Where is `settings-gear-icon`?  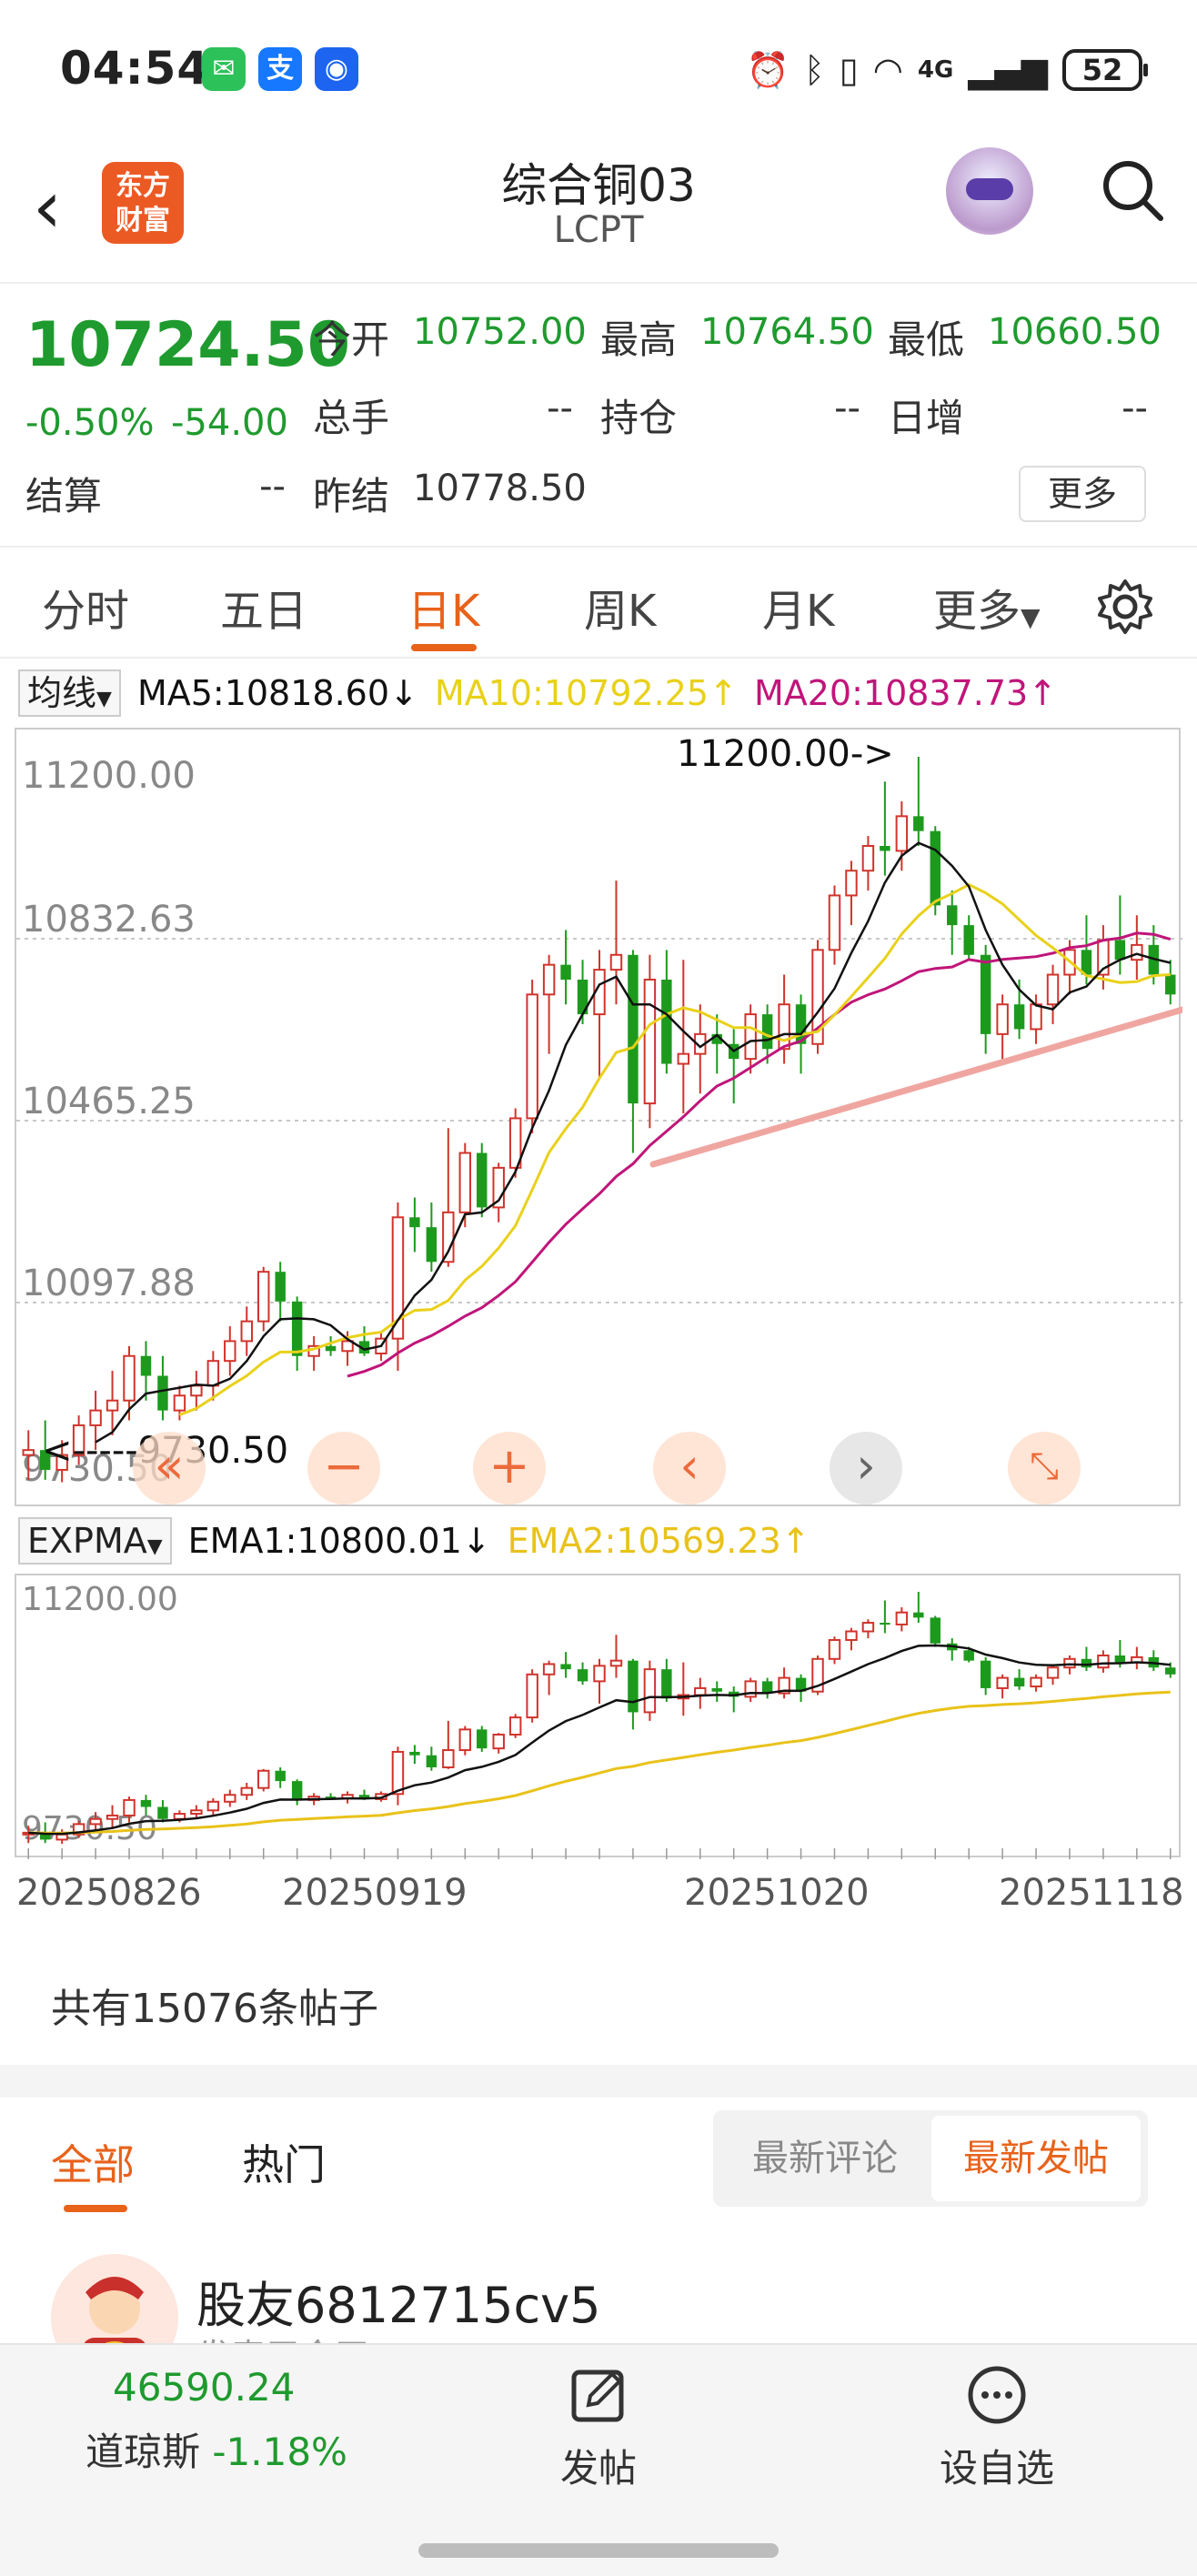
settings-gear-icon is located at coordinates (1125, 607).